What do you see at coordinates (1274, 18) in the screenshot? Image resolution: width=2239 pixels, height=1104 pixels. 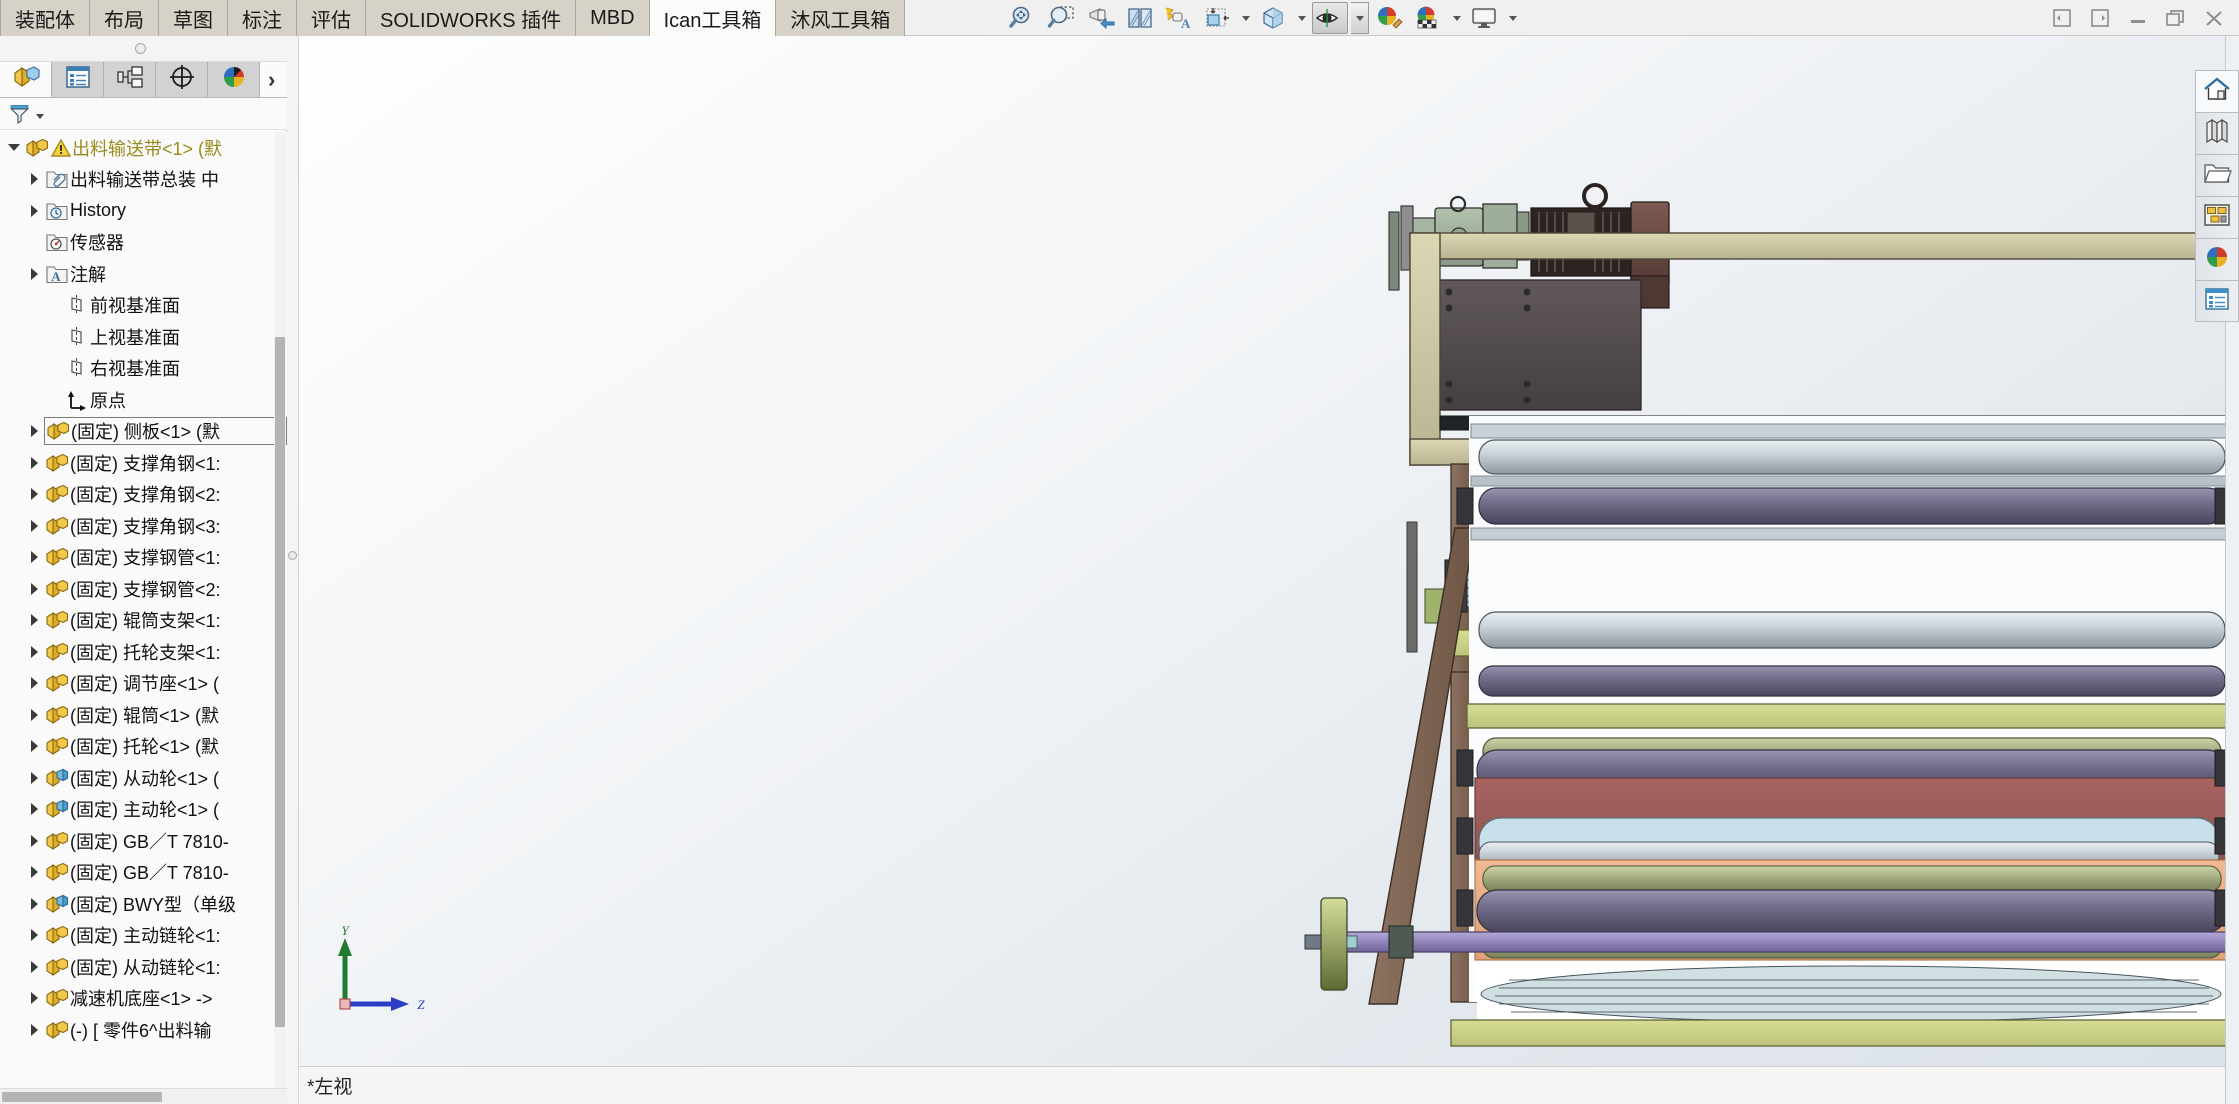 I see `display-style-button` at bounding box center [1274, 18].